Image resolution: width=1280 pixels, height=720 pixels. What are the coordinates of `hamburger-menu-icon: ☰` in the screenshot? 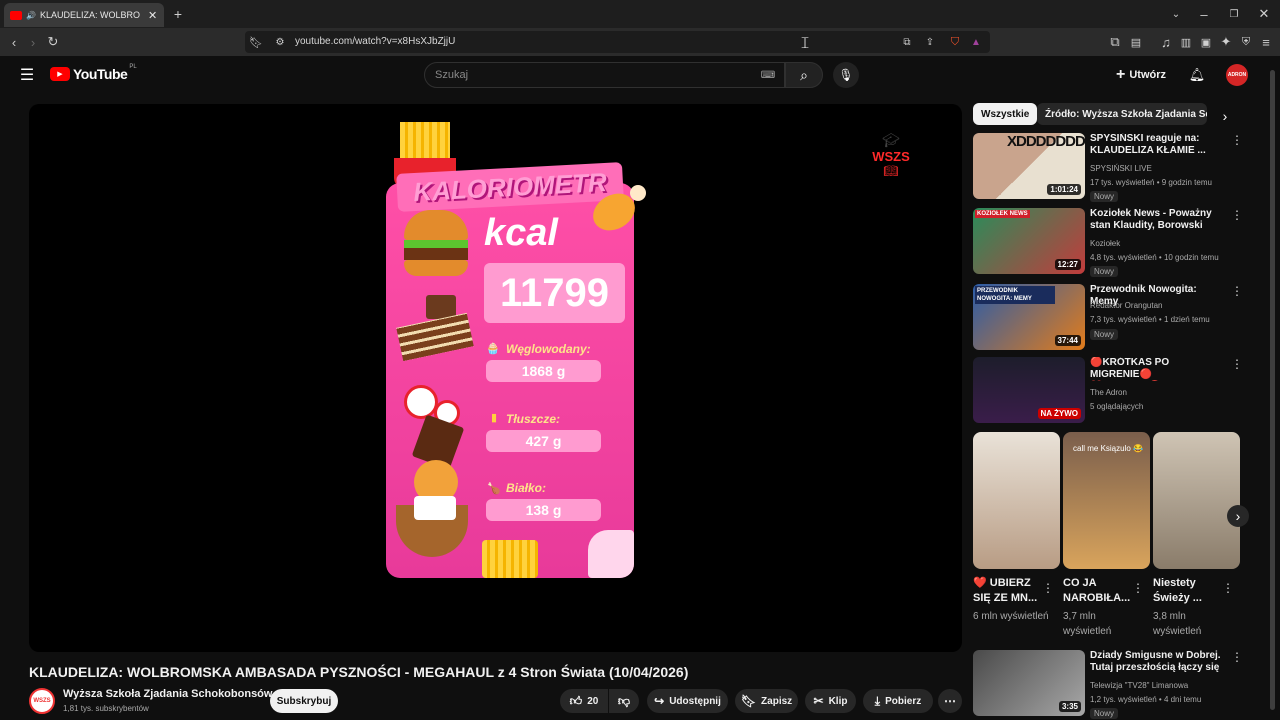 It's located at (27, 75).